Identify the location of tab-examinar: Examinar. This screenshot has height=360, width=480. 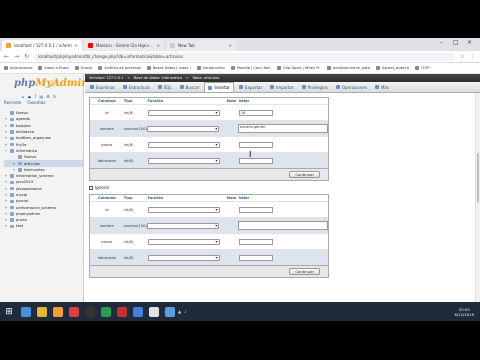
(102, 87).